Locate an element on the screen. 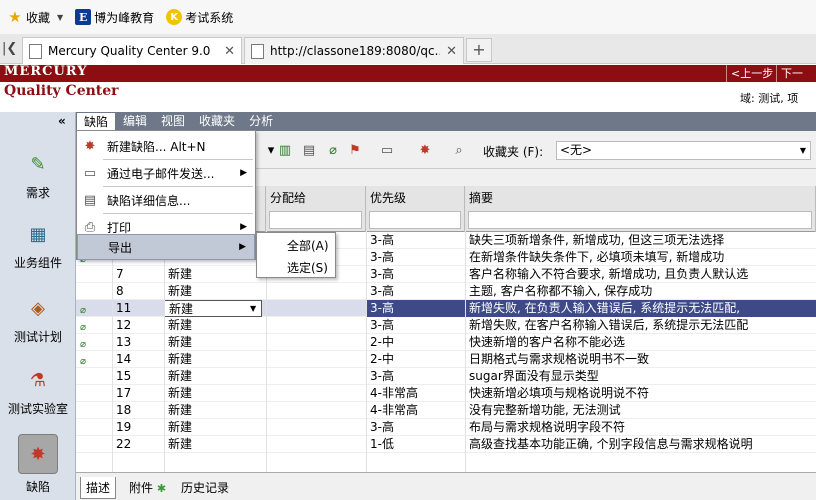 The image size is (816, 500). page-icon is located at coordinates (257, 51).